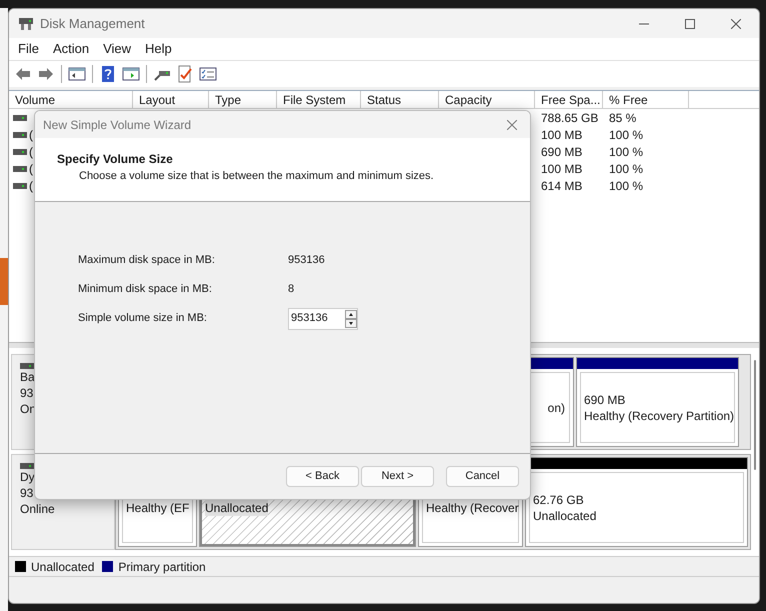 The image size is (766, 611). I want to click on column-header: % Free, so click(646, 99).